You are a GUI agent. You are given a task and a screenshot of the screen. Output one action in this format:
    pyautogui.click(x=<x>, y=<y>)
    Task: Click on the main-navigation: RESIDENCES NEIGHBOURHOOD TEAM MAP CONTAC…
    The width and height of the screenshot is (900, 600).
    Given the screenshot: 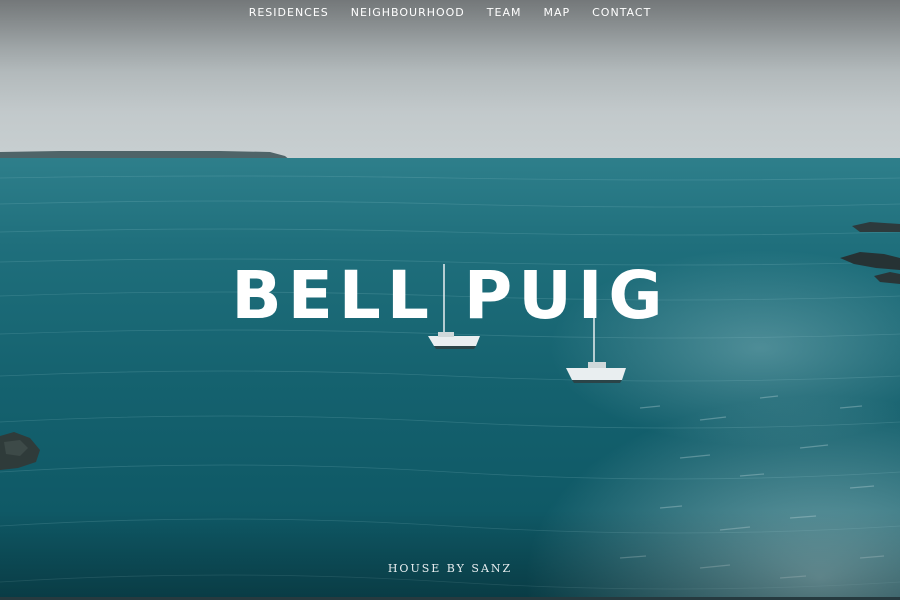 What is the action you would take?
    pyautogui.click(x=450, y=12)
    